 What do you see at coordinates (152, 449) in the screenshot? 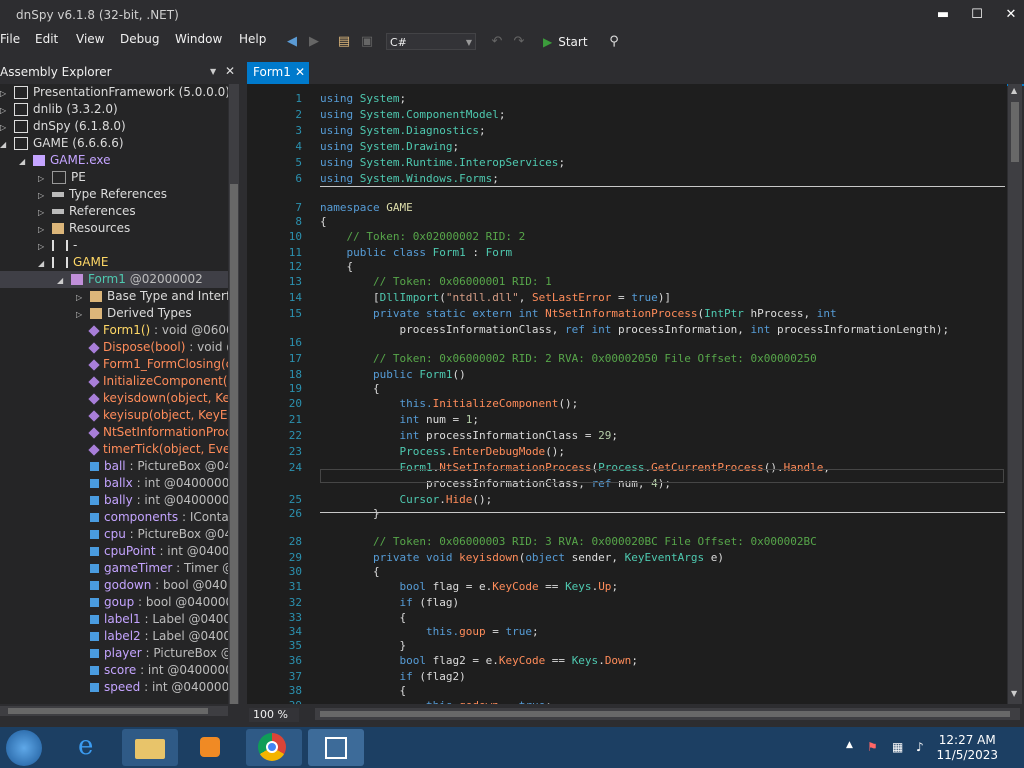
I see `tree-item: timerTick(object, Even` at bounding box center [152, 449].